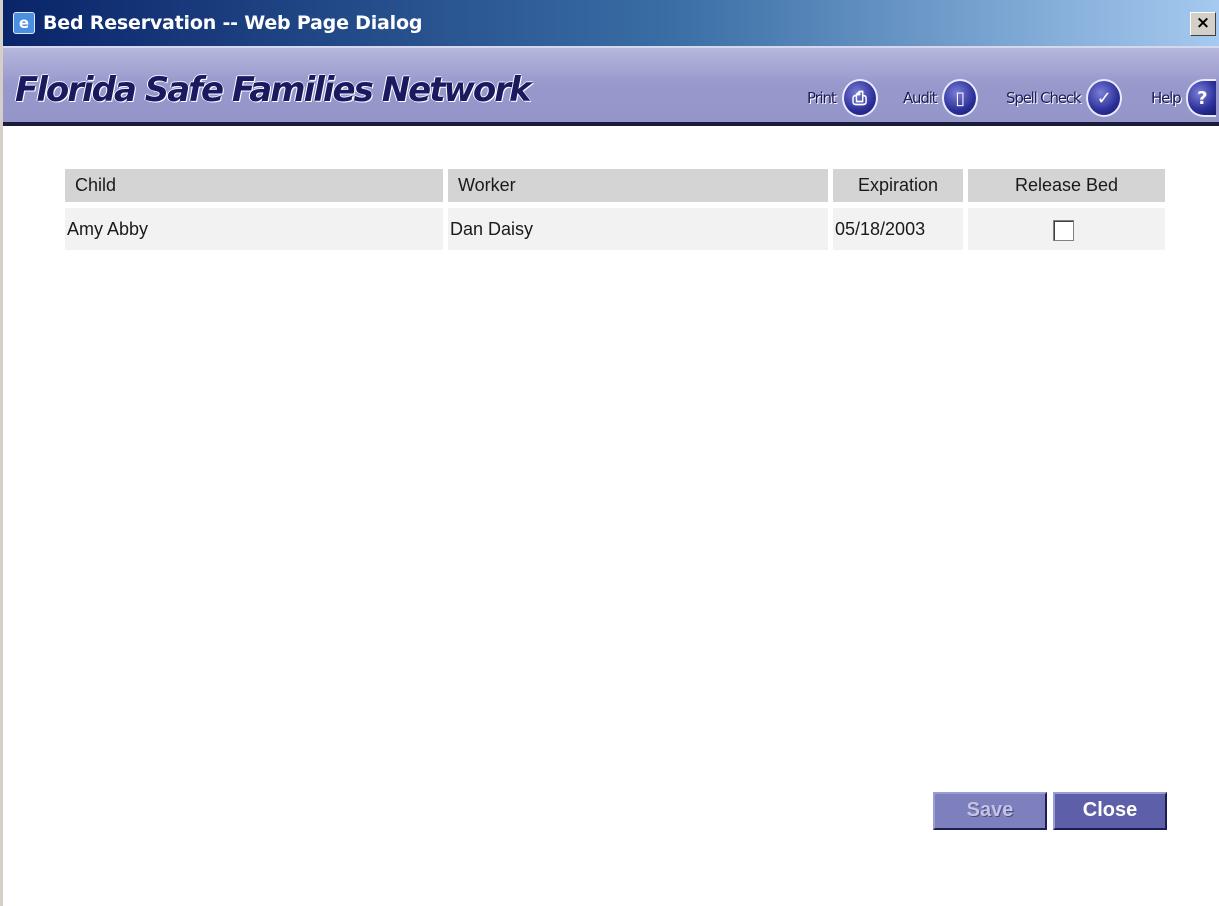  What do you see at coordinates (920, 98) in the screenshot?
I see `audit-label: Audit` at bounding box center [920, 98].